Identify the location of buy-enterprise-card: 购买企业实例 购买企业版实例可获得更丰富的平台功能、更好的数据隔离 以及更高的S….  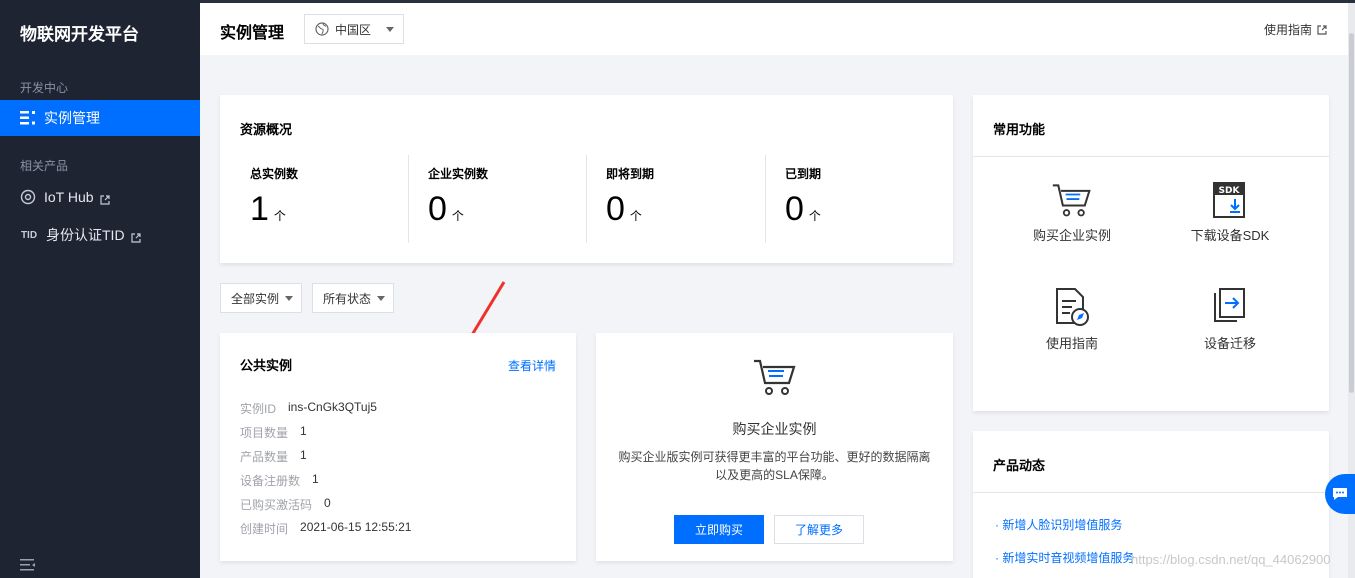
(774, 447).